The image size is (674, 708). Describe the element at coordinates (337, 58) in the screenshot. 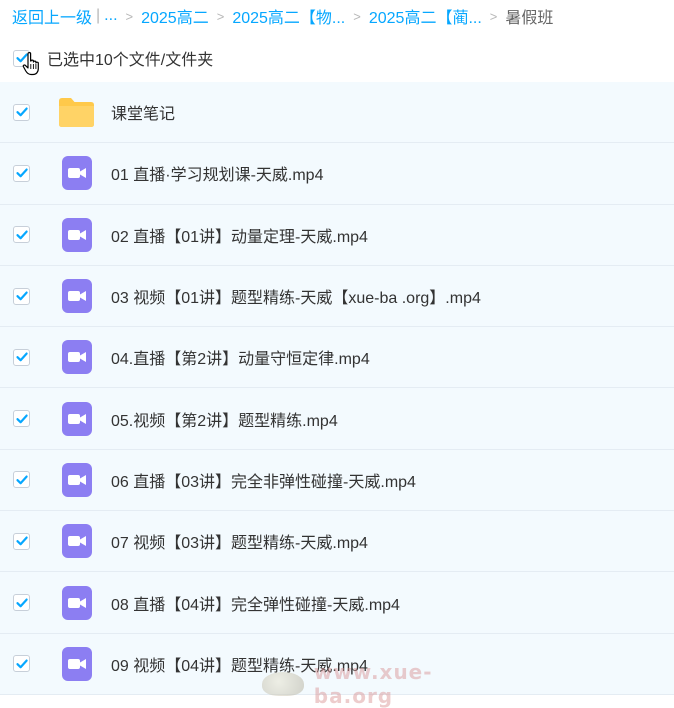

I see `selection-bar: 已选中10个文件/文件夹` at that location.